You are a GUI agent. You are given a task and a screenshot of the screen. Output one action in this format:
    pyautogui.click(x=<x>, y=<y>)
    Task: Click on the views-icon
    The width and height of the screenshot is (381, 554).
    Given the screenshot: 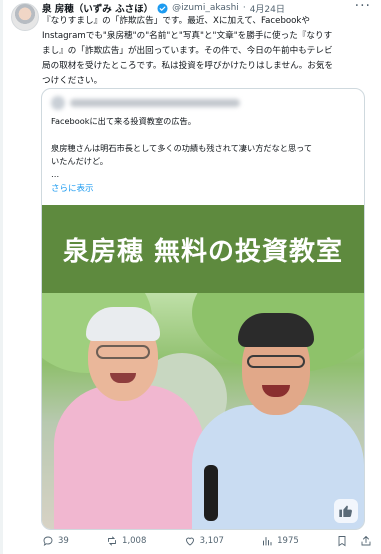 What is the action you would take?
    pyautogui.click(x=267, y=541)
    